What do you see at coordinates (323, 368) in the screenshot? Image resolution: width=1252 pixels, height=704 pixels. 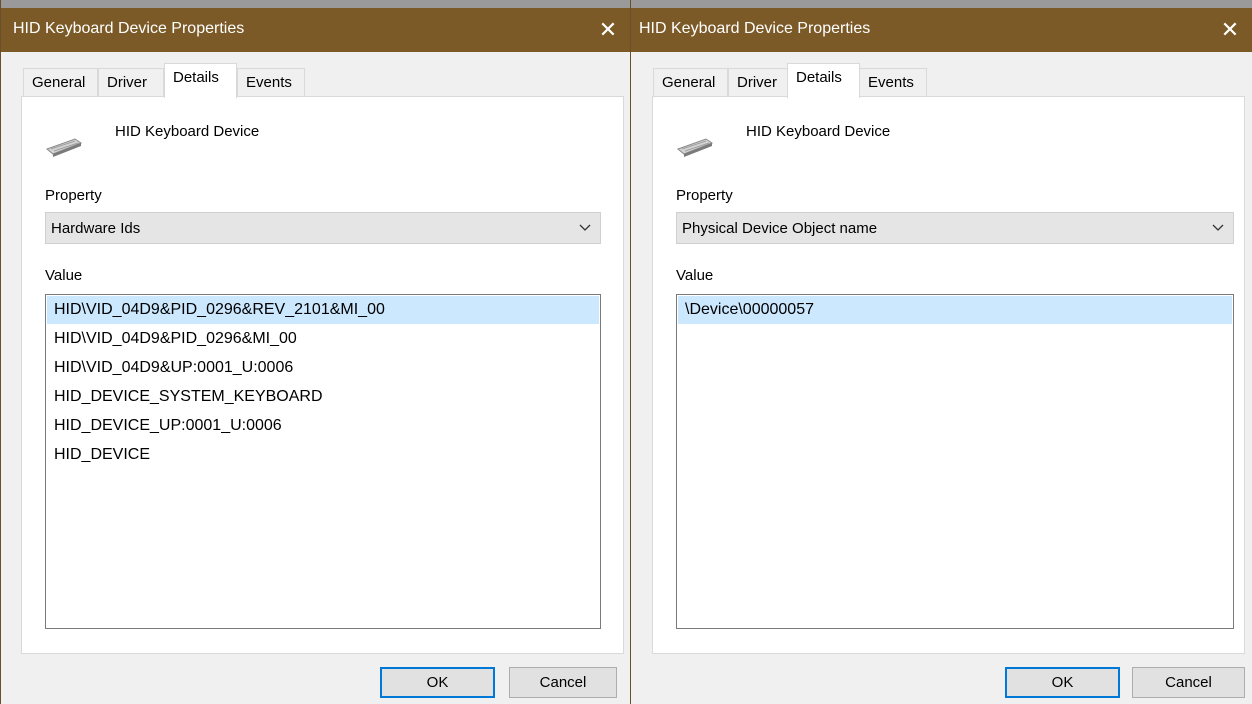 I see `list-item: HID\VID_04D9&UP:0001_U:0006` at bounding box center [323, 368].